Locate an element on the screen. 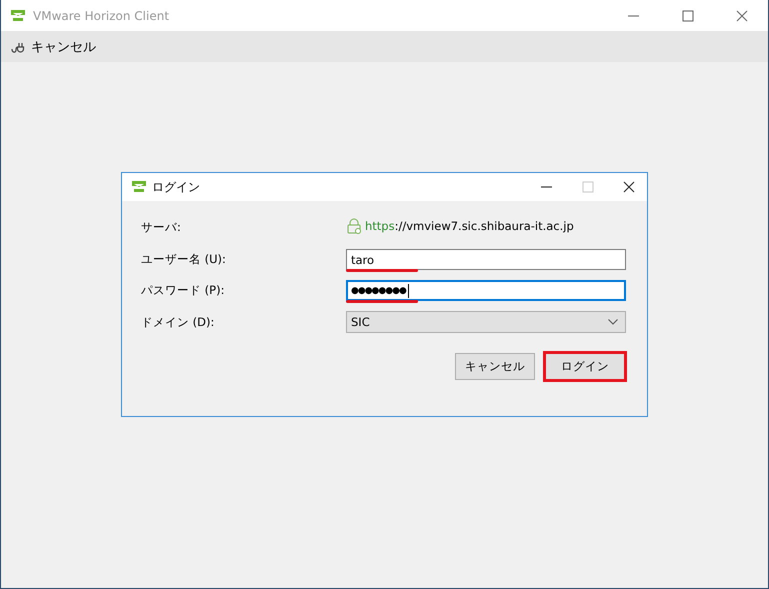  dialog-title: ログイン is located at coordinates (176, 187).